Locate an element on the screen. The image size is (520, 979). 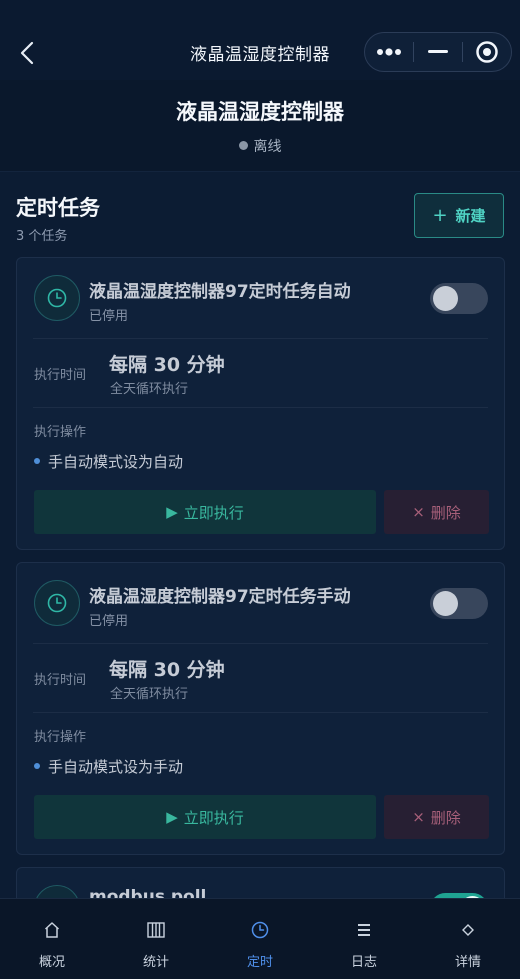
tab-label: 详情 is located at coordinates (467, 962).